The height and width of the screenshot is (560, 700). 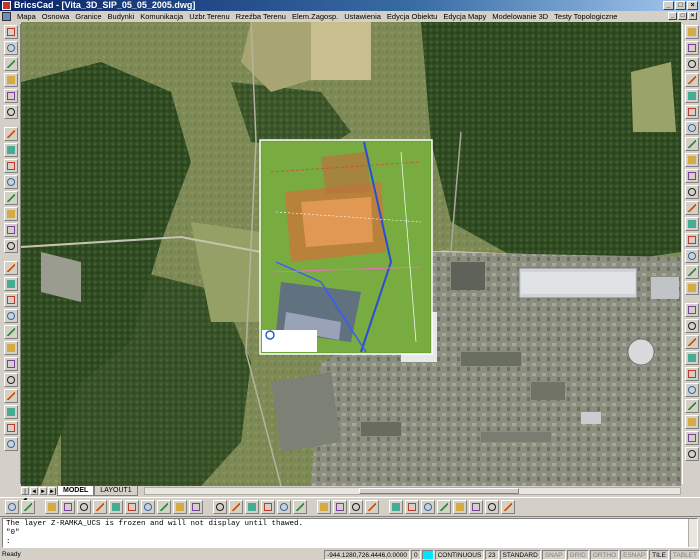 I want to click on menu-budynki: Budynki, so click(x=121, y=16).